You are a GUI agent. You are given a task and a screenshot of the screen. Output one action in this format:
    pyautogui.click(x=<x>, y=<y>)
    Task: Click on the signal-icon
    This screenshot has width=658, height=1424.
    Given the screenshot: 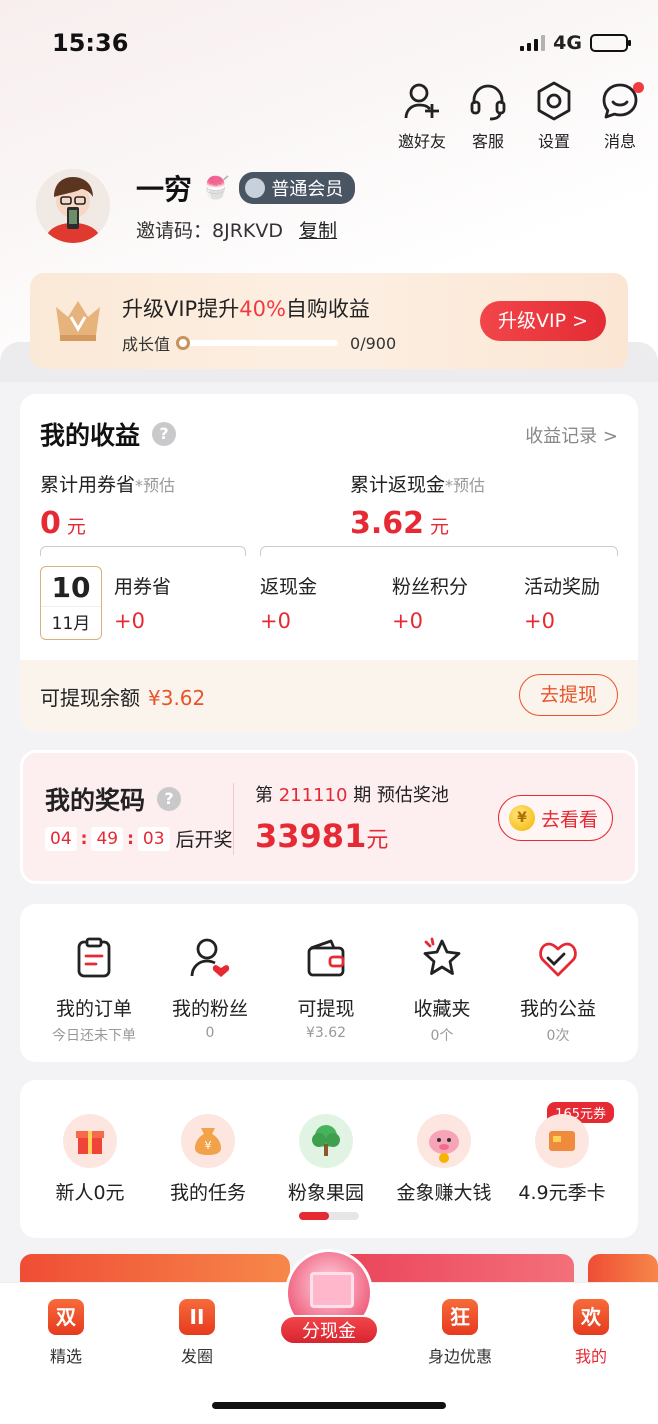 What is the action you would take?
    pyautogui.click(x=533, y=43)
    